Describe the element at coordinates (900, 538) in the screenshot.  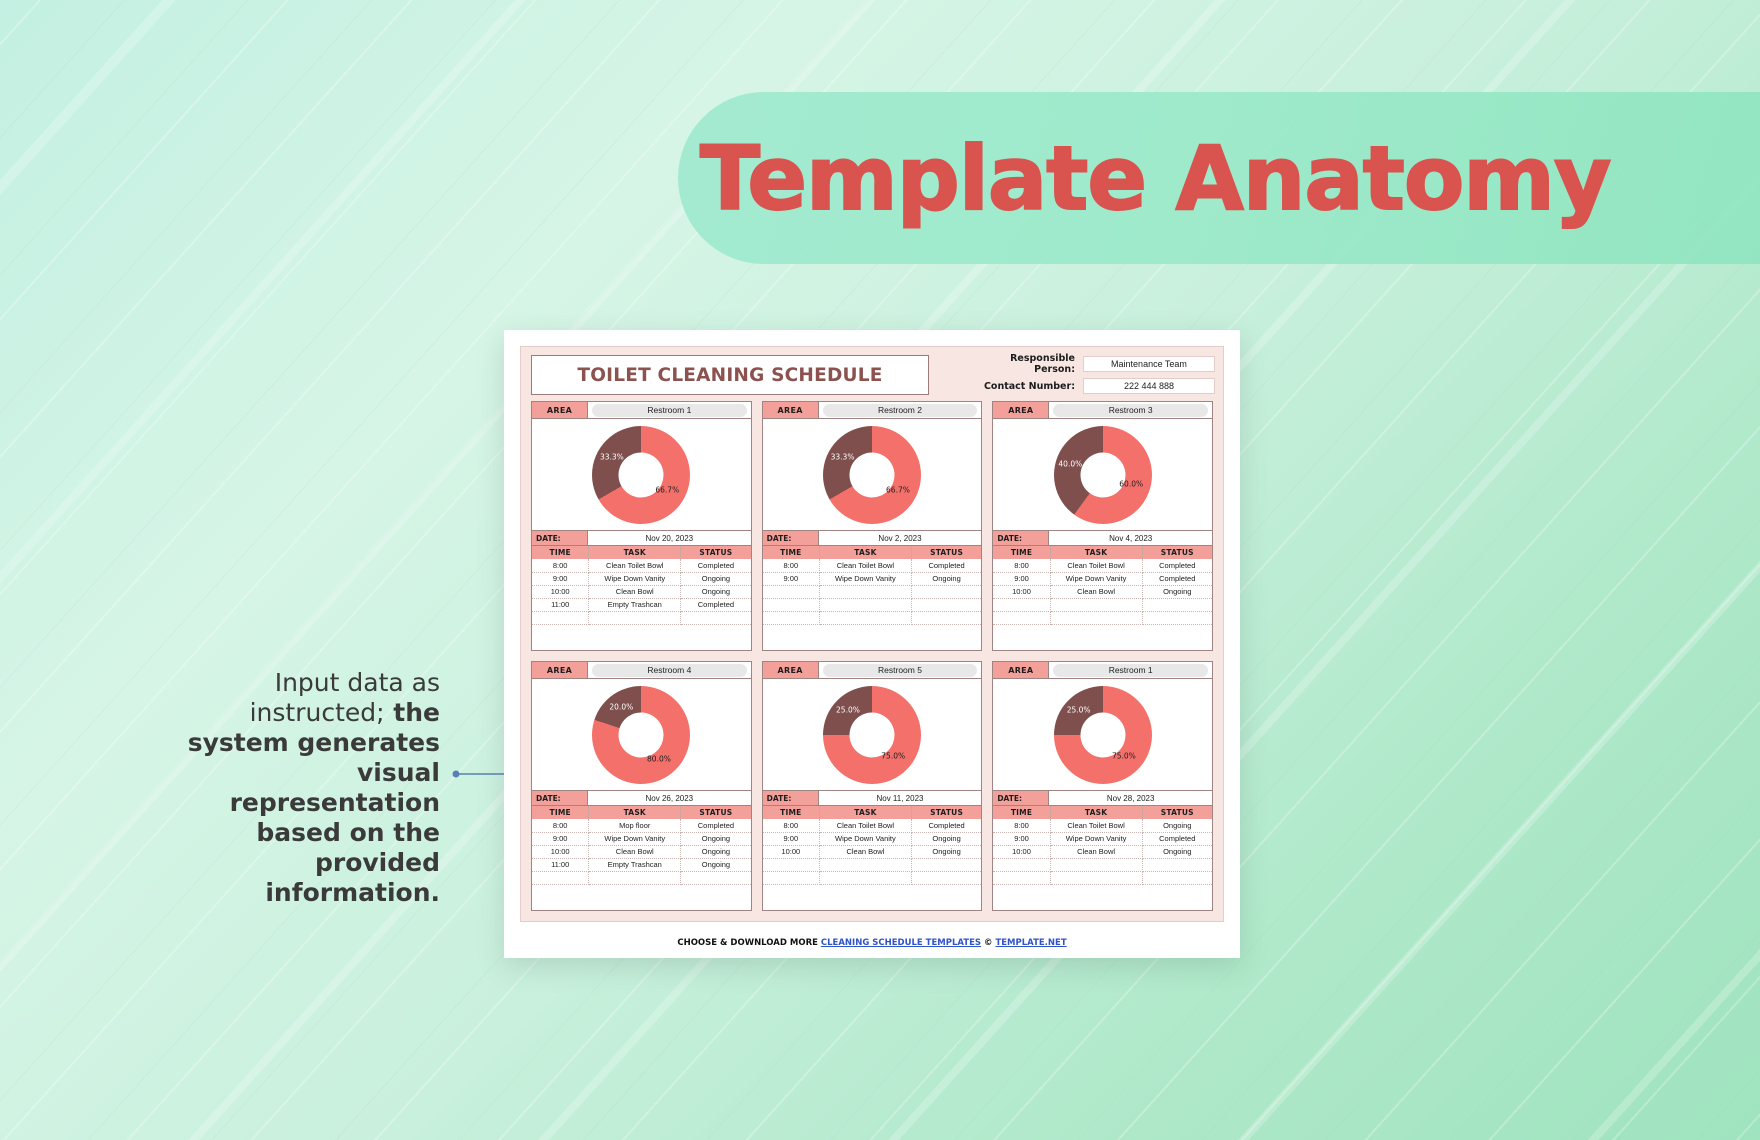
I see `date-value: Nov 2, 2023` at that location.